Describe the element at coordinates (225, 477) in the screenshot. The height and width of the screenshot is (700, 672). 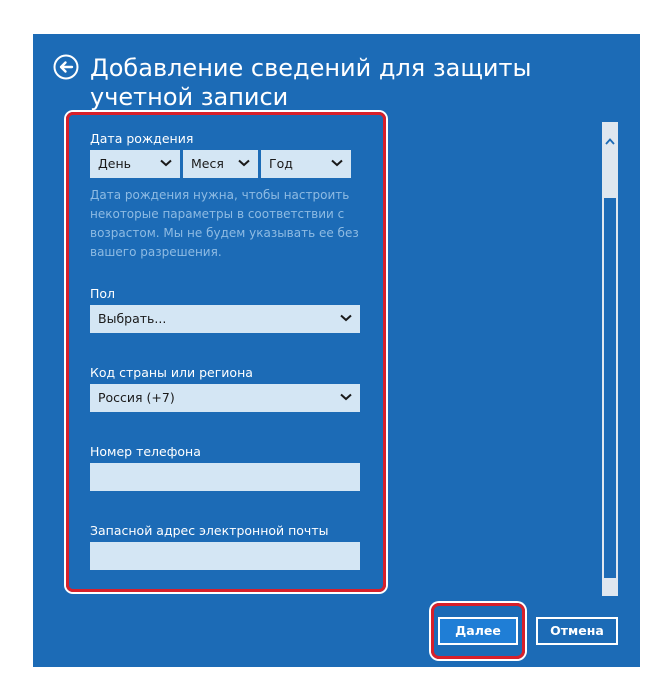
I see `phone-input` at that location.